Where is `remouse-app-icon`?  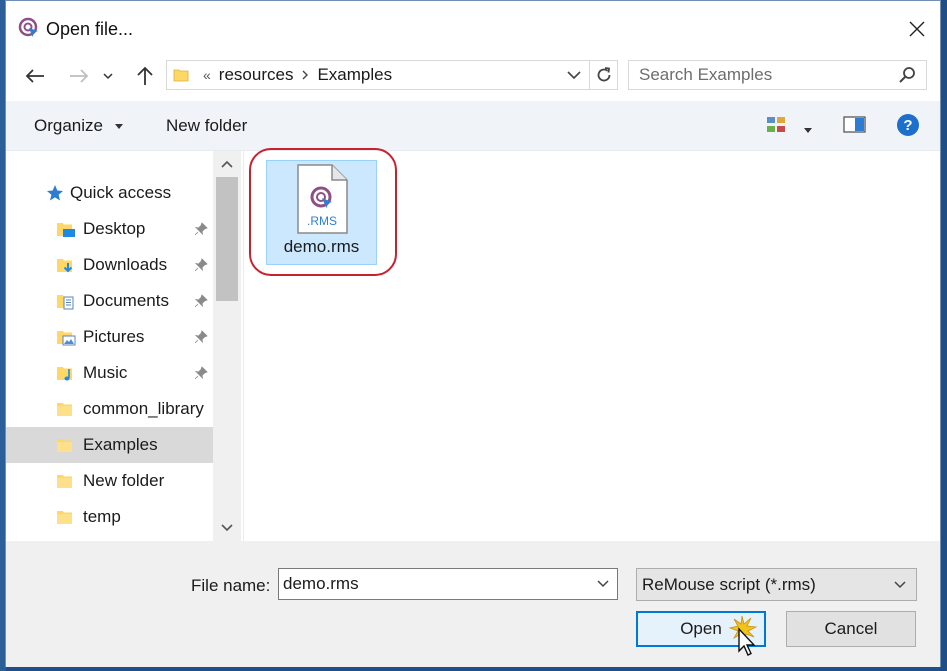
remouse-app-icon is located at coordinates (29, 28).